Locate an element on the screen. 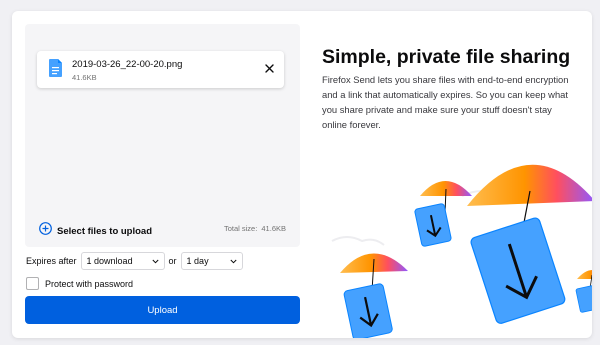  password-checkbox is located at coordinates (32, 283).